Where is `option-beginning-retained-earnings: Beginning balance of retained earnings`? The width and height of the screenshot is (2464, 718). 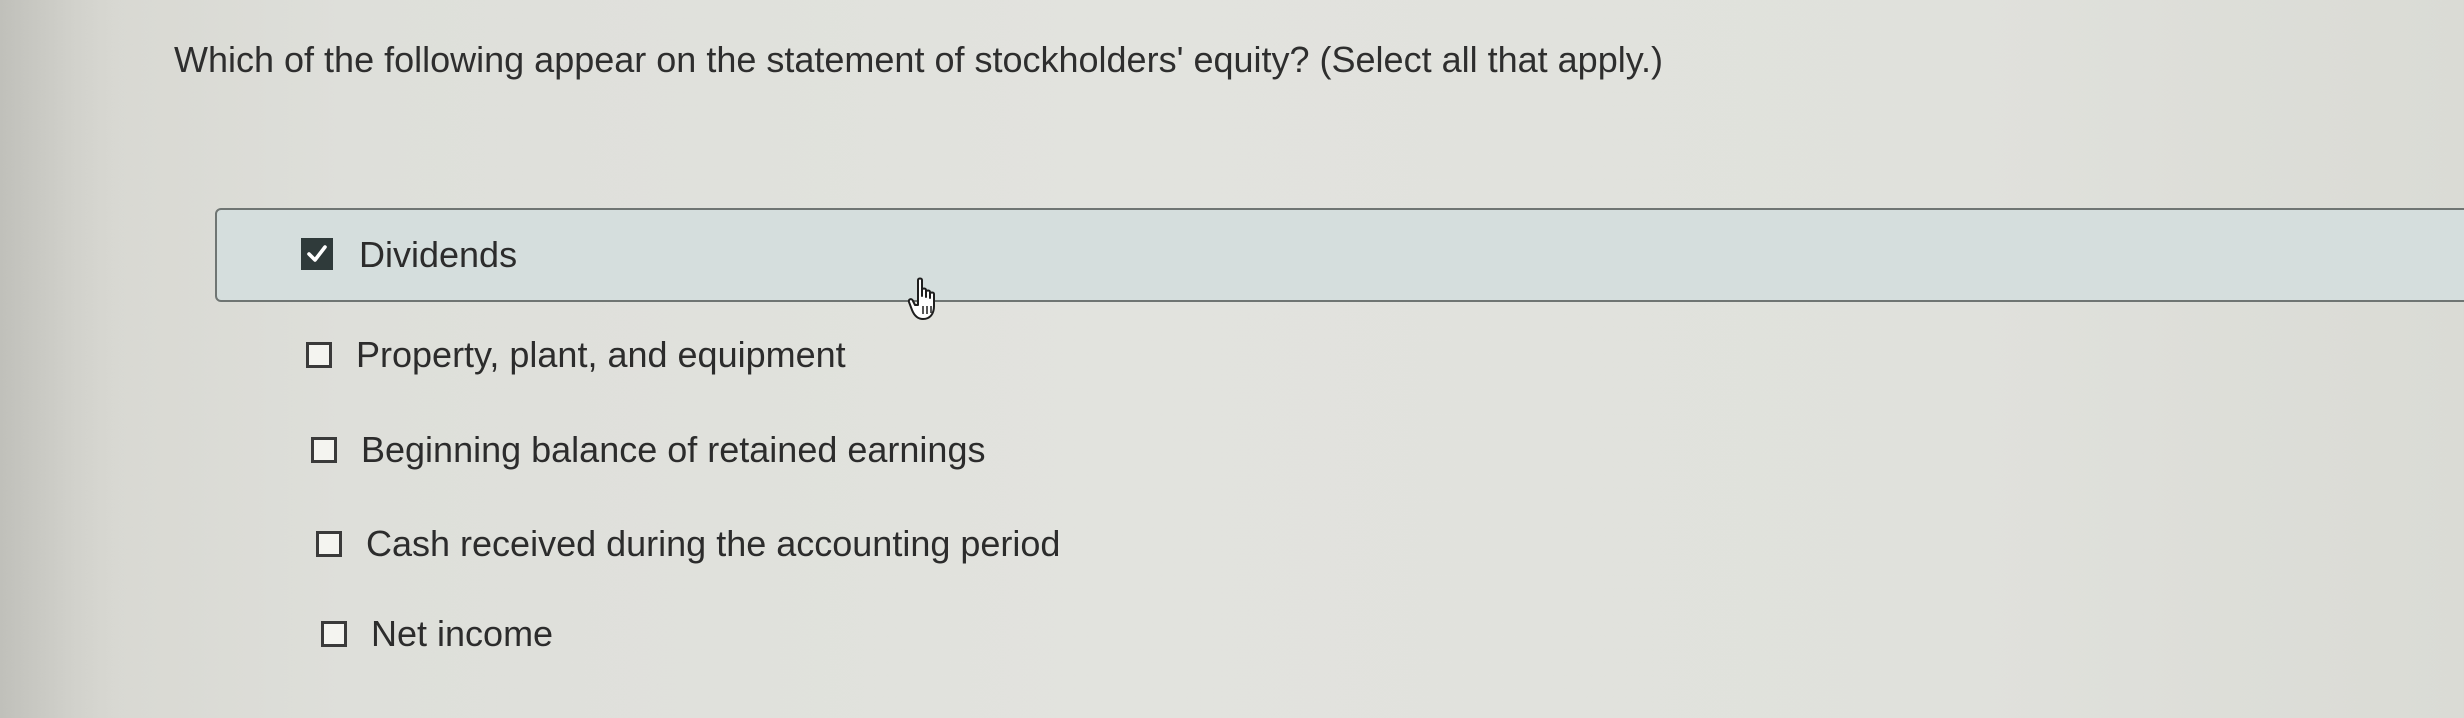 option-beginning-retained-earnings: Beginning balance of retained earnings is located at coordinates (648, 450).